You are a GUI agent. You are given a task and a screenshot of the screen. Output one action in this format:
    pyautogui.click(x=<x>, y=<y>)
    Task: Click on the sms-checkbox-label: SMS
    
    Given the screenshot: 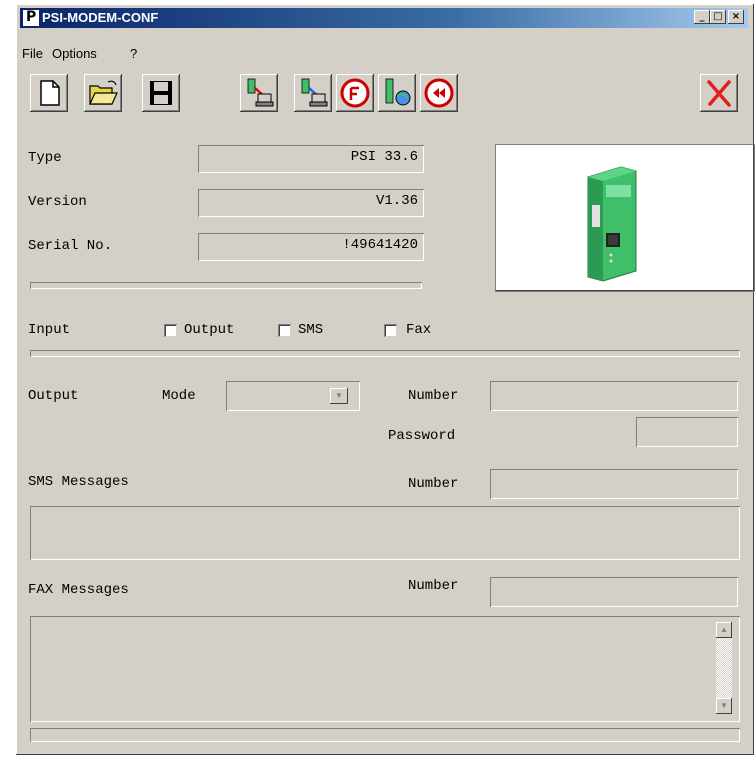 What is the action you would take?
    pyautogui.click(x=311, y=330)
    